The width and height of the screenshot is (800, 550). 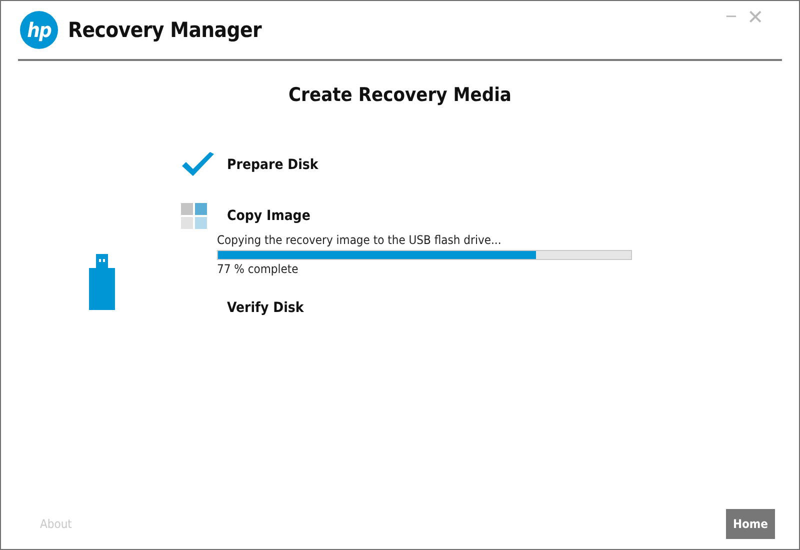 What do you see at coordinates (102, 282) in the screenshot?
I see `usb-drive-icon` at bounding box center [102, 282].